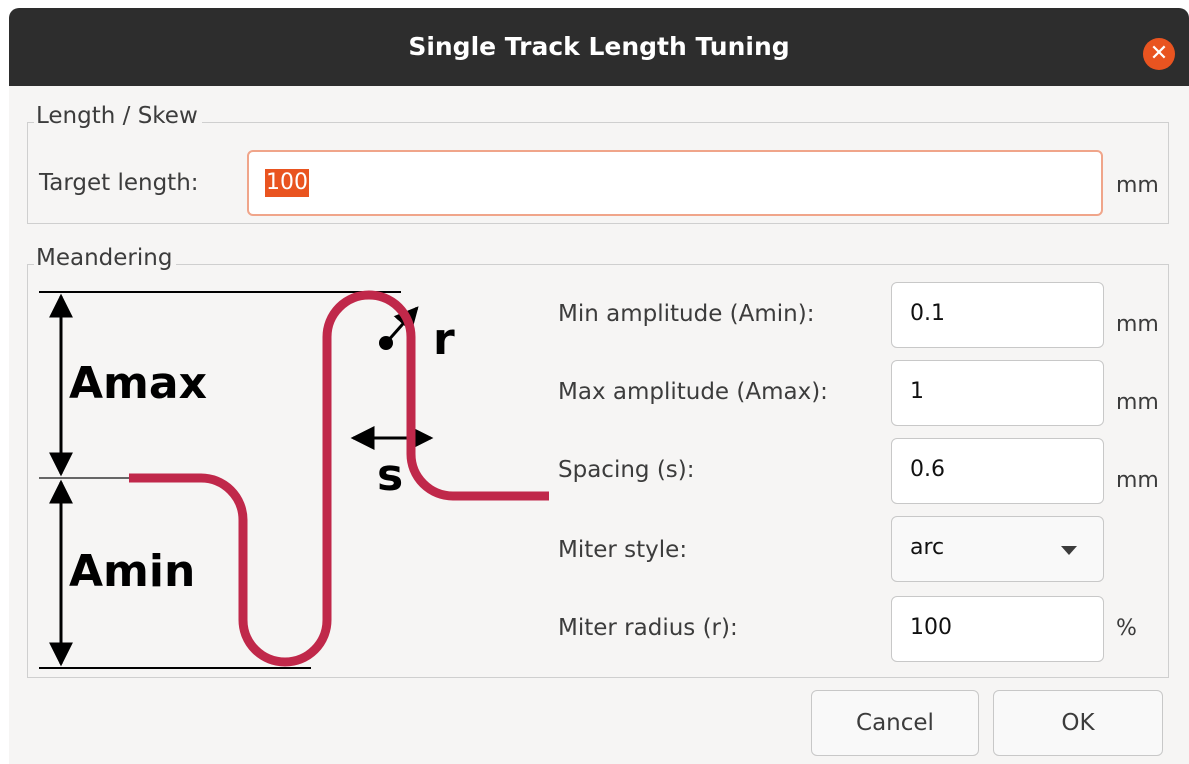 This screenshot has width=1189, height=764. I want to click on spacing-input: 0.6, so click(997, 471).